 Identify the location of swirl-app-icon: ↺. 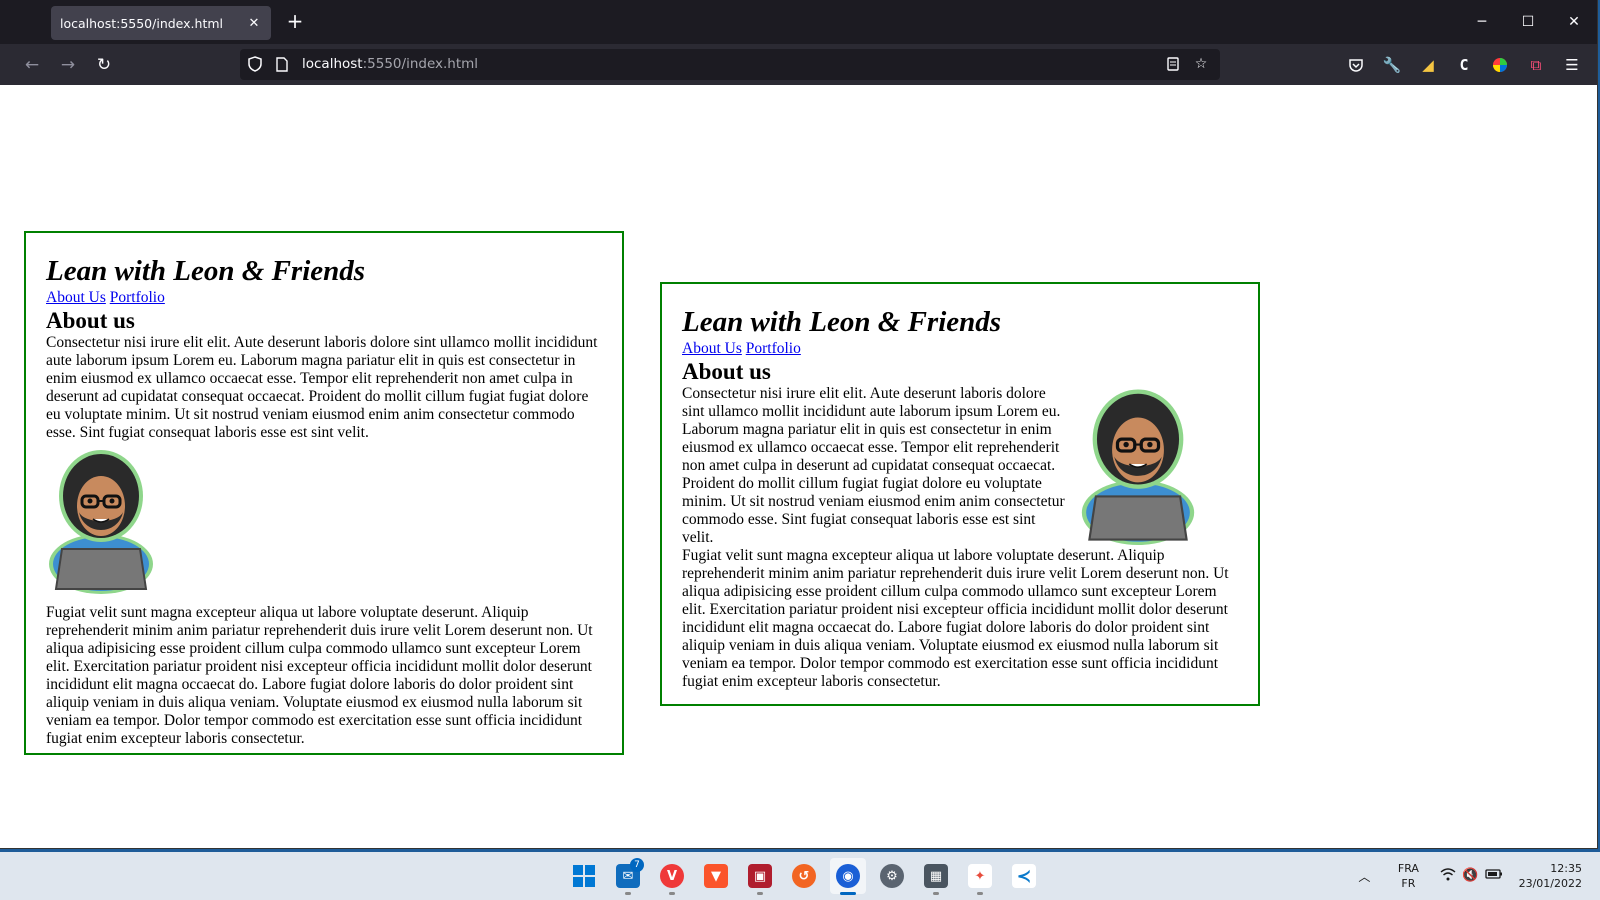
(804, 876).